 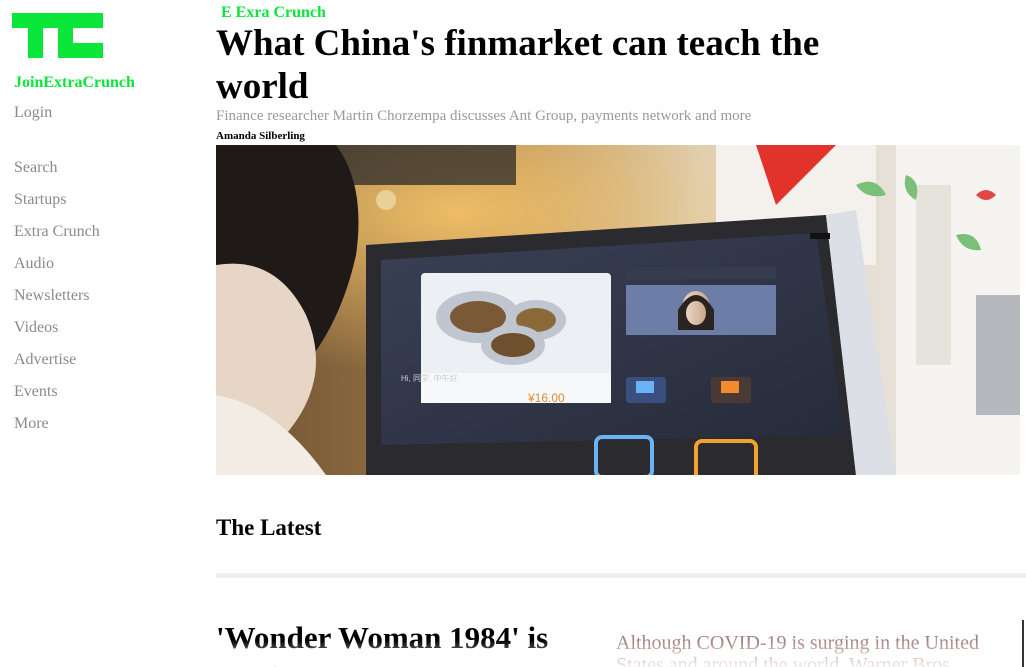 I want to click on sidebar-item-startups: Startups, so click(x=57, y=206).